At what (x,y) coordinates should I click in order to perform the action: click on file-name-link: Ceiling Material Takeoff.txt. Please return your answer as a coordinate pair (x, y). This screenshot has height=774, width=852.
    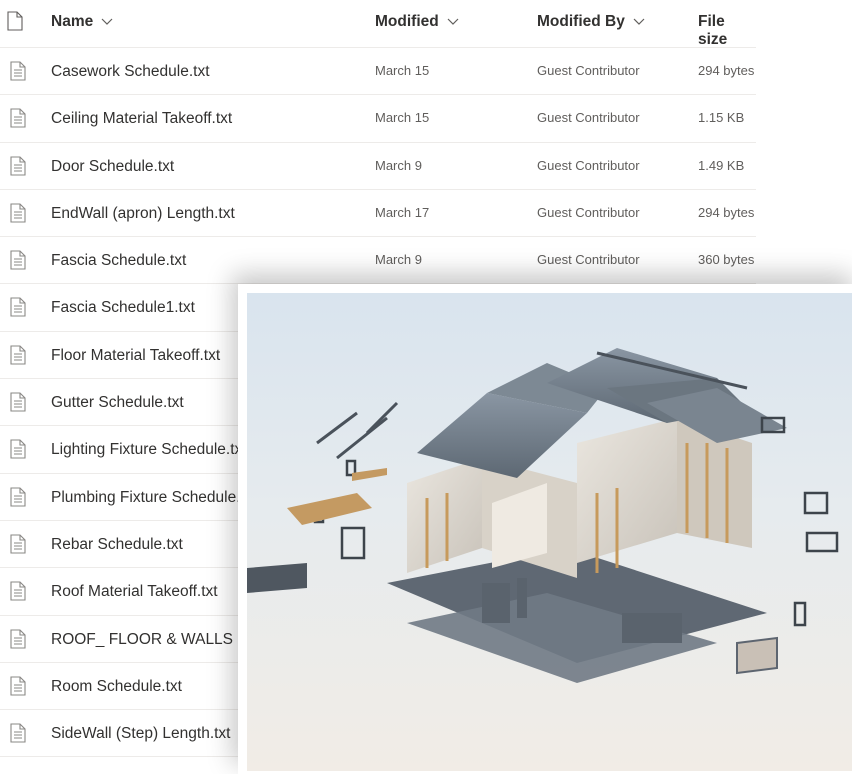
    Looking at the image, I should click on (141, 119).